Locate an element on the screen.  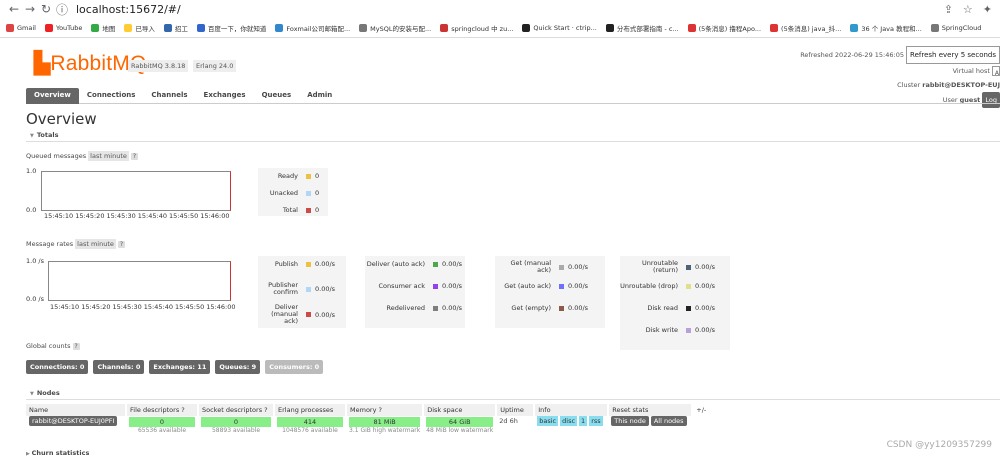
bookmark-item: Gmail is located at coordinates (21, 28).